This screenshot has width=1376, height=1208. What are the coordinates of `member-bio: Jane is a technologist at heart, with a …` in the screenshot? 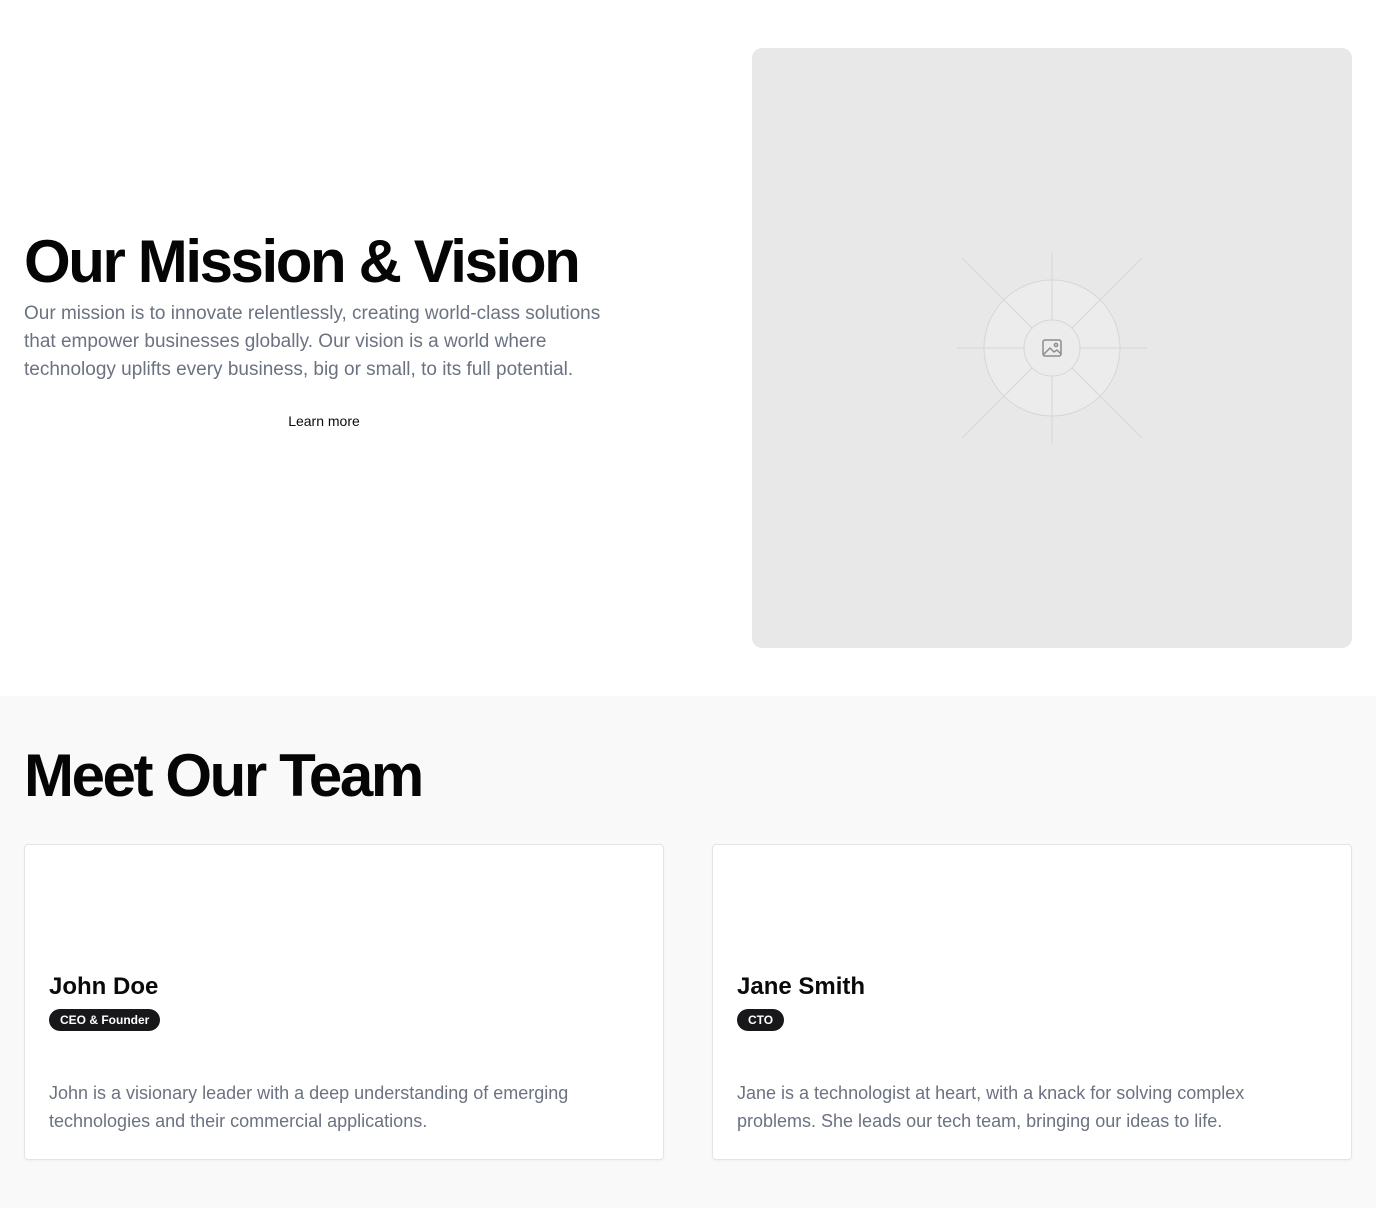 It's located at (991, 1107).